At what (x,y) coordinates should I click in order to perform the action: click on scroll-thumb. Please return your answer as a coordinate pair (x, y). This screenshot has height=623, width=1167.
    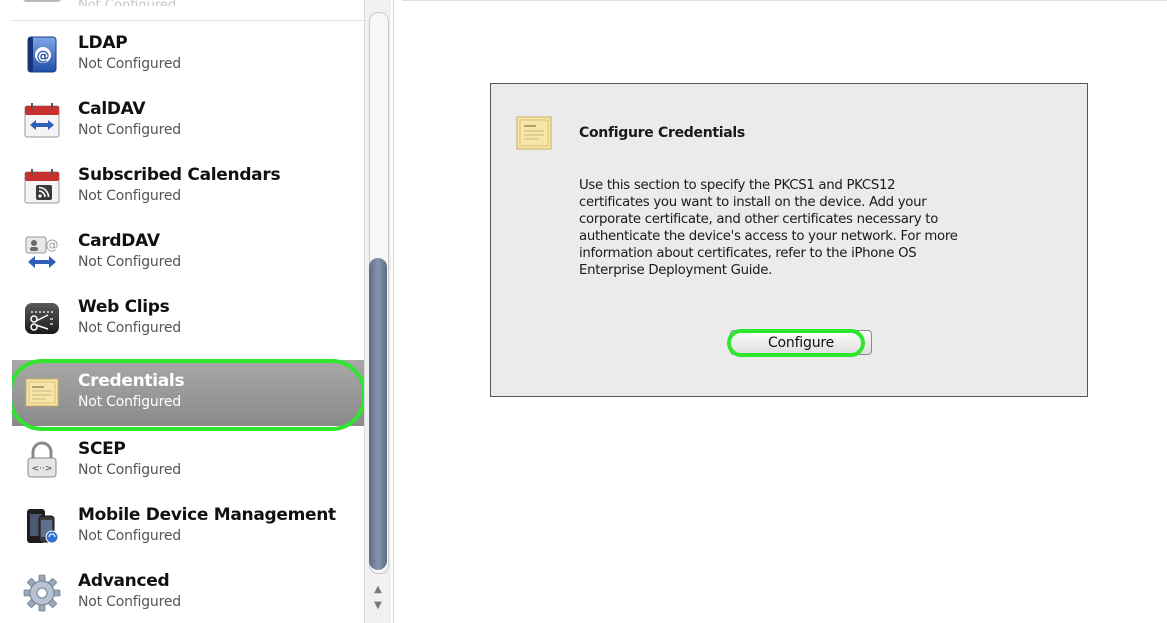
    Looking at the image, I should click on (378, 414).